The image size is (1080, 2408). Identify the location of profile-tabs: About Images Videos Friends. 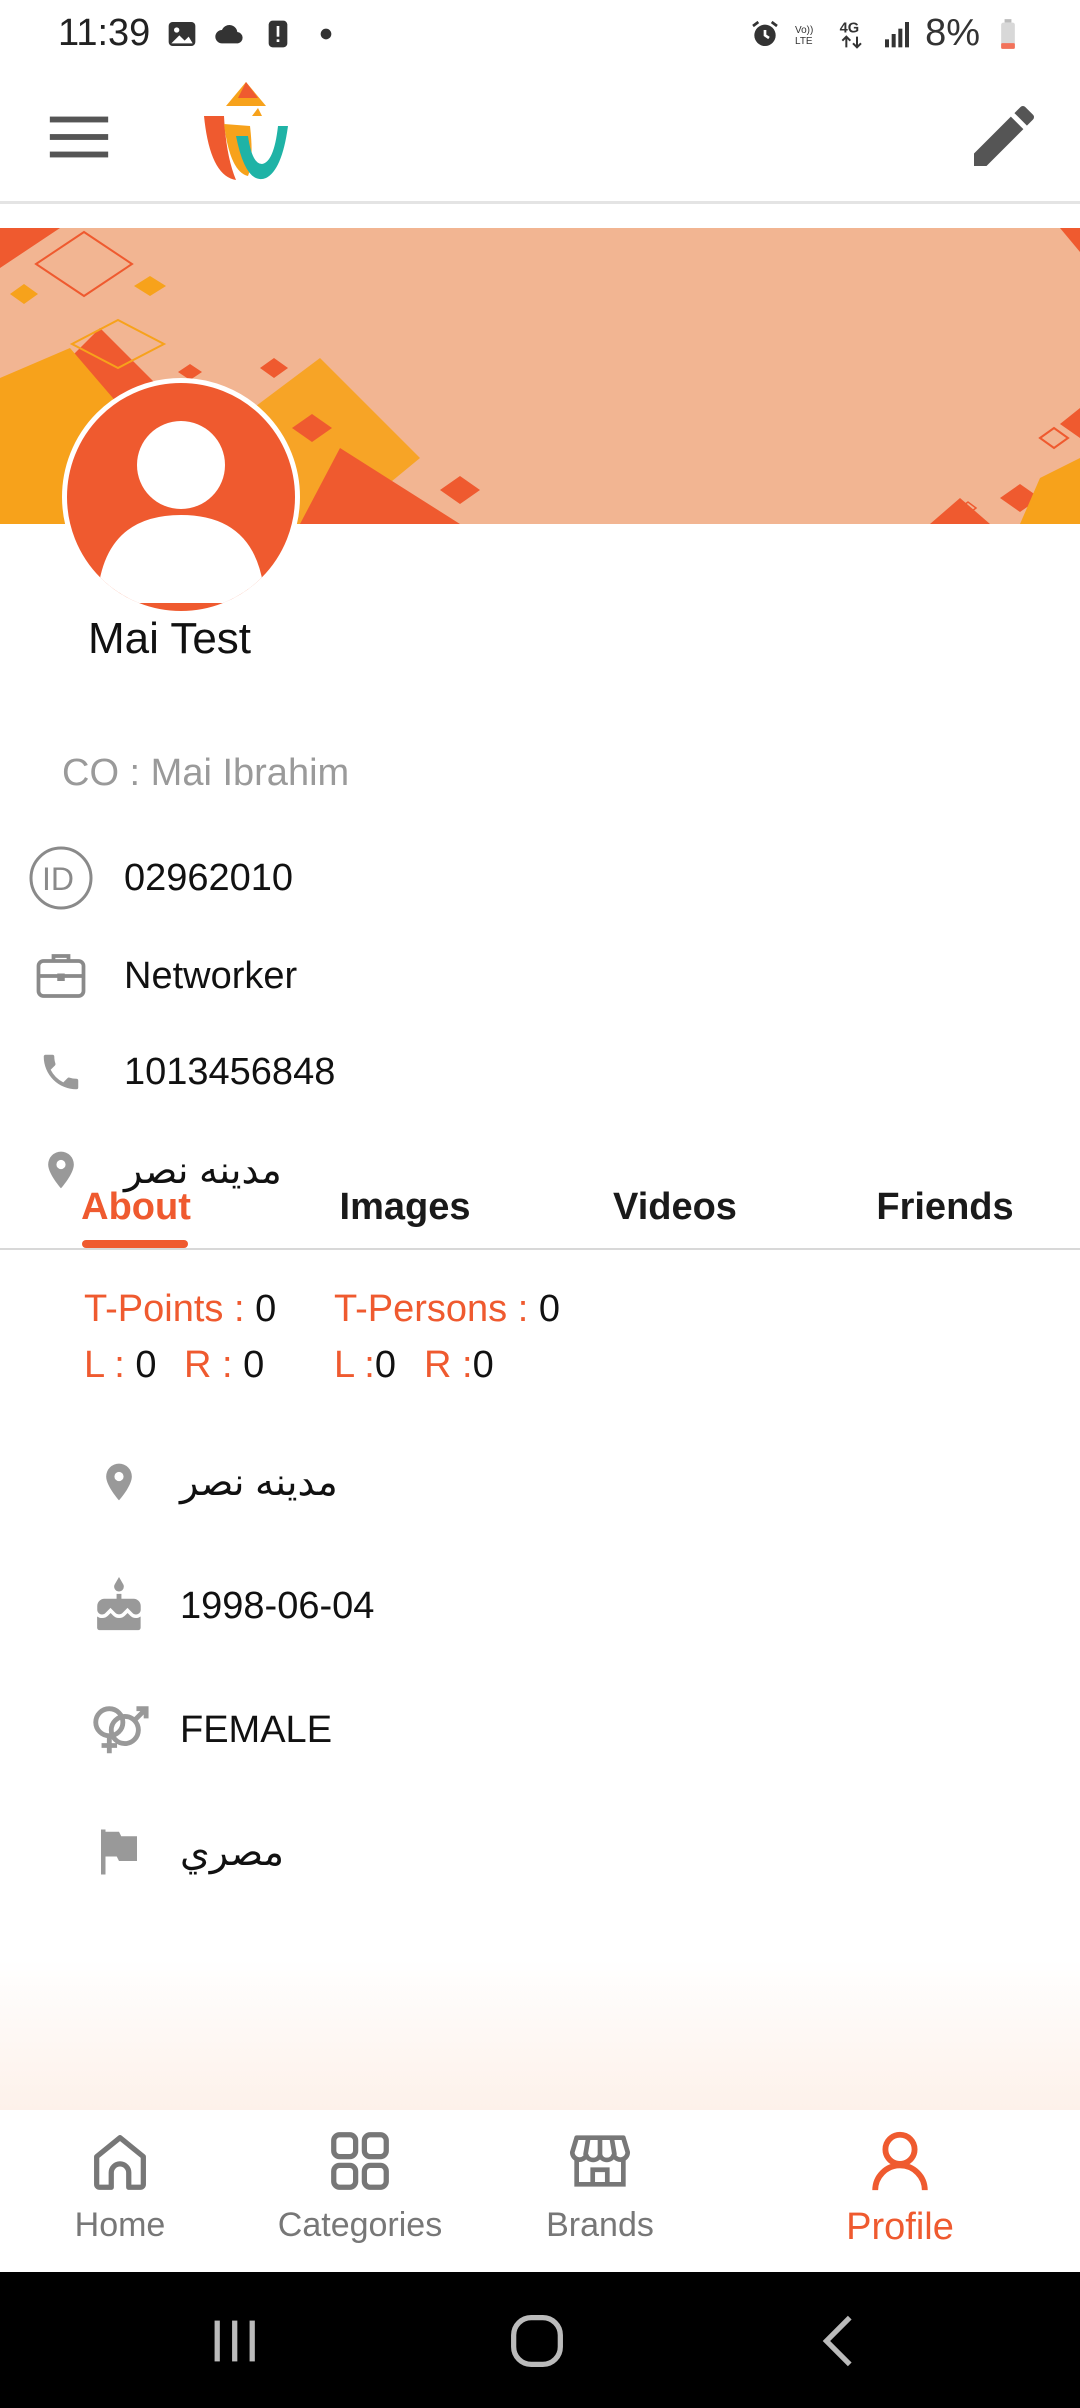
(540, 1218).